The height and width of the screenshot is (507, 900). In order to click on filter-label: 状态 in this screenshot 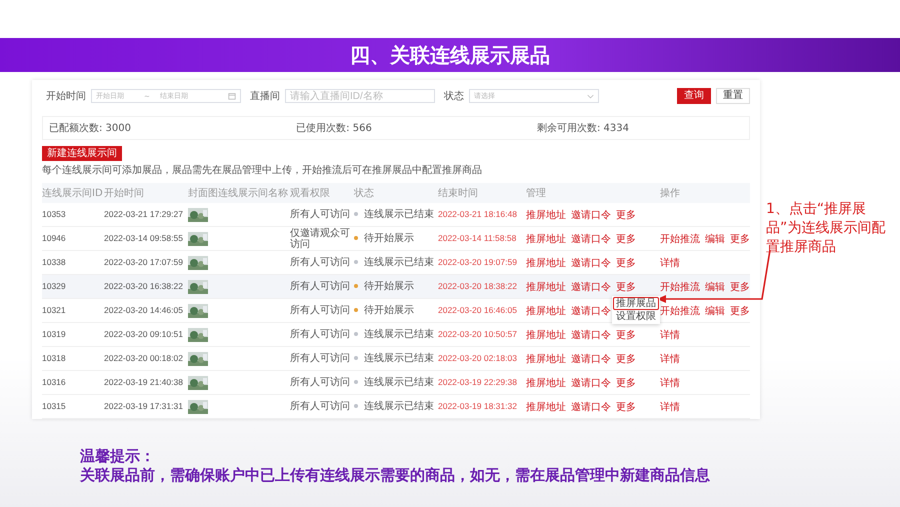, I will do `click(454, 96)`.